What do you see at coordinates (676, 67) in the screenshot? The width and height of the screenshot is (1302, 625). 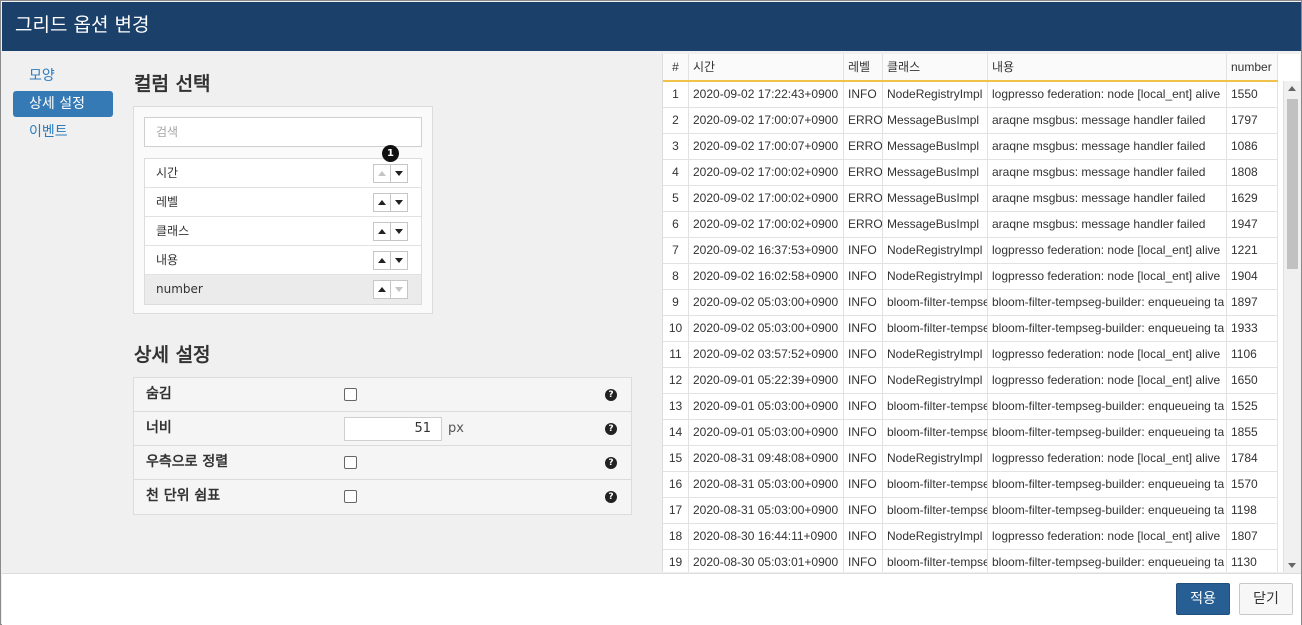 I see `header-index: #` at bounding box center [676, 67].